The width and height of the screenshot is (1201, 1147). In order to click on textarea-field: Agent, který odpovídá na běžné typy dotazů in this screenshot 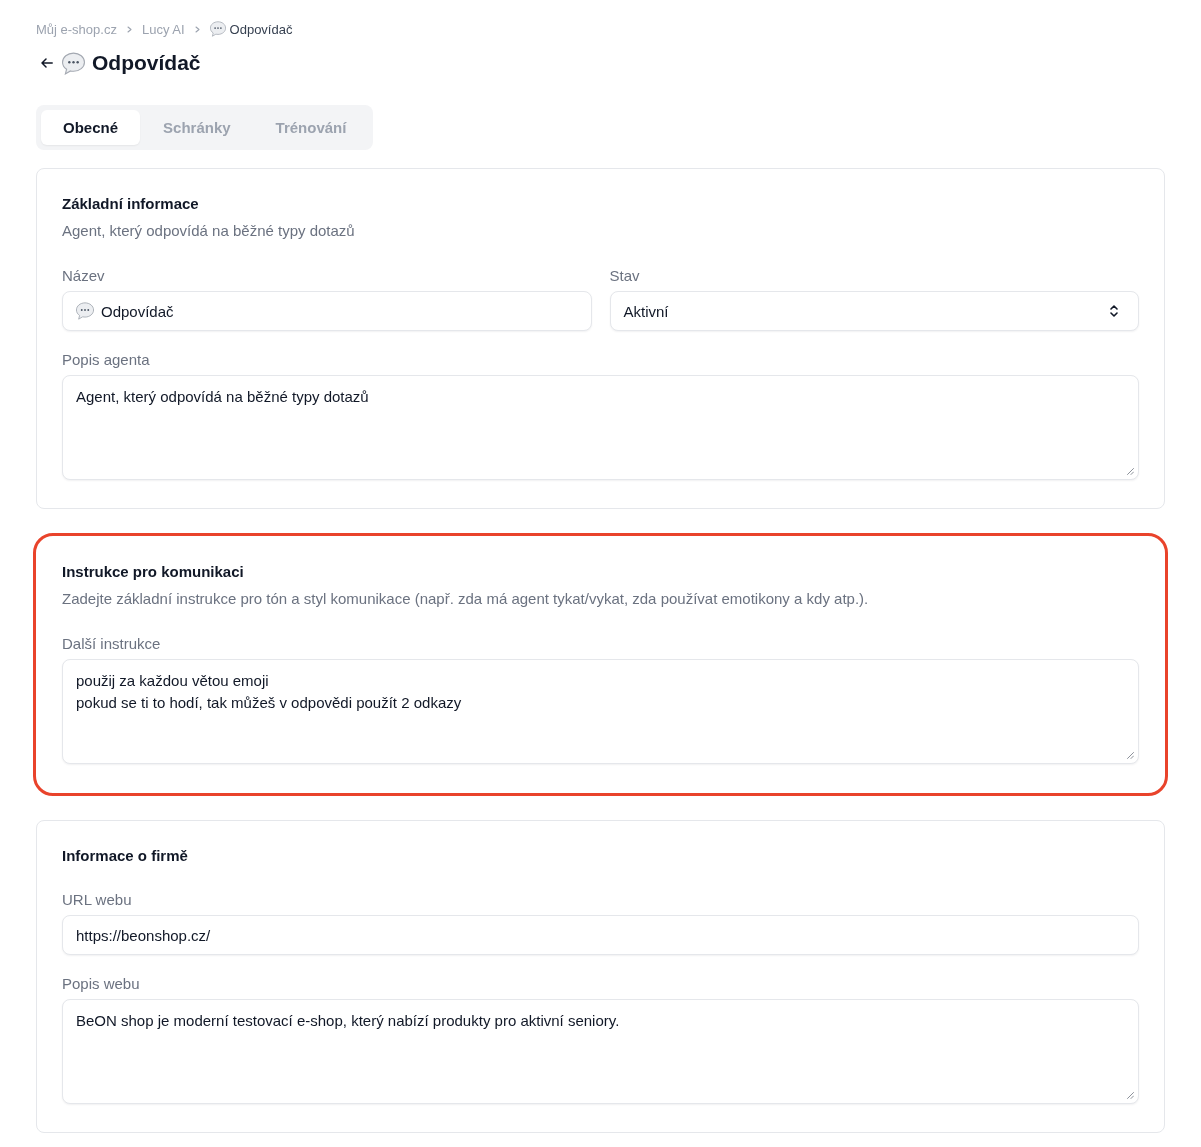, I will do `click(600, 427)`.